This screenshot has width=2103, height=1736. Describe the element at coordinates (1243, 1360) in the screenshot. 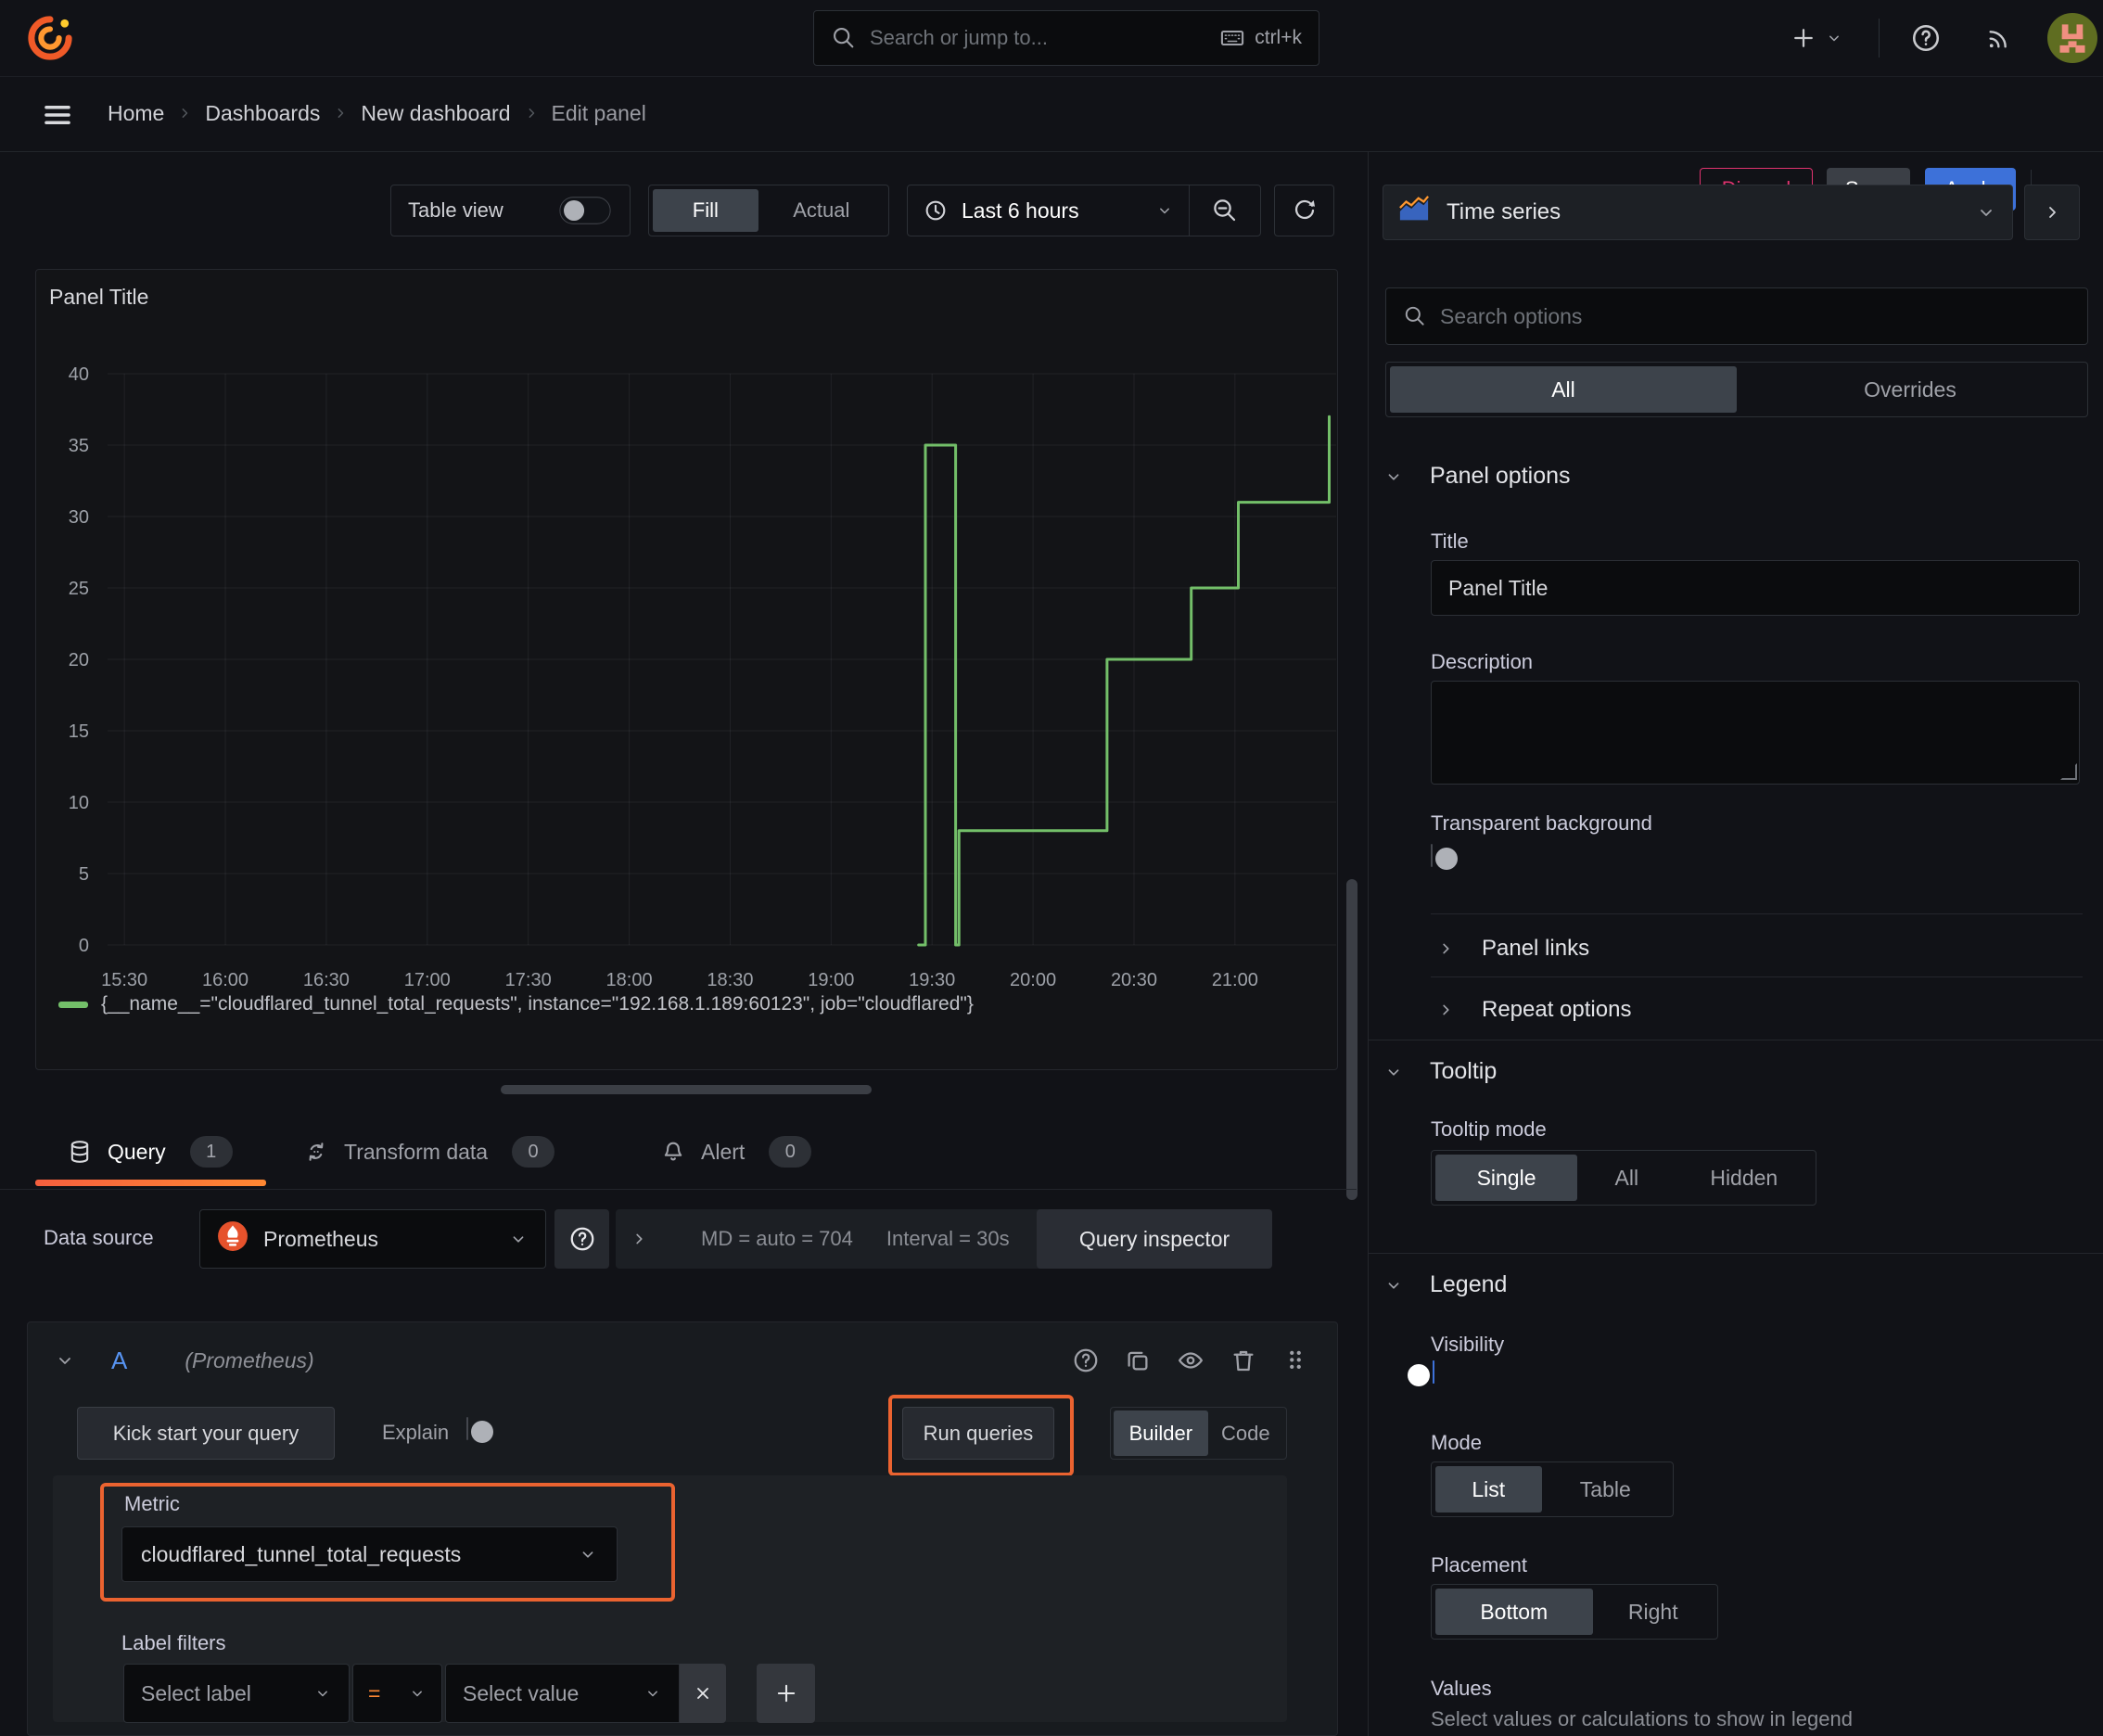

I see `delete-query-icon` at that location.